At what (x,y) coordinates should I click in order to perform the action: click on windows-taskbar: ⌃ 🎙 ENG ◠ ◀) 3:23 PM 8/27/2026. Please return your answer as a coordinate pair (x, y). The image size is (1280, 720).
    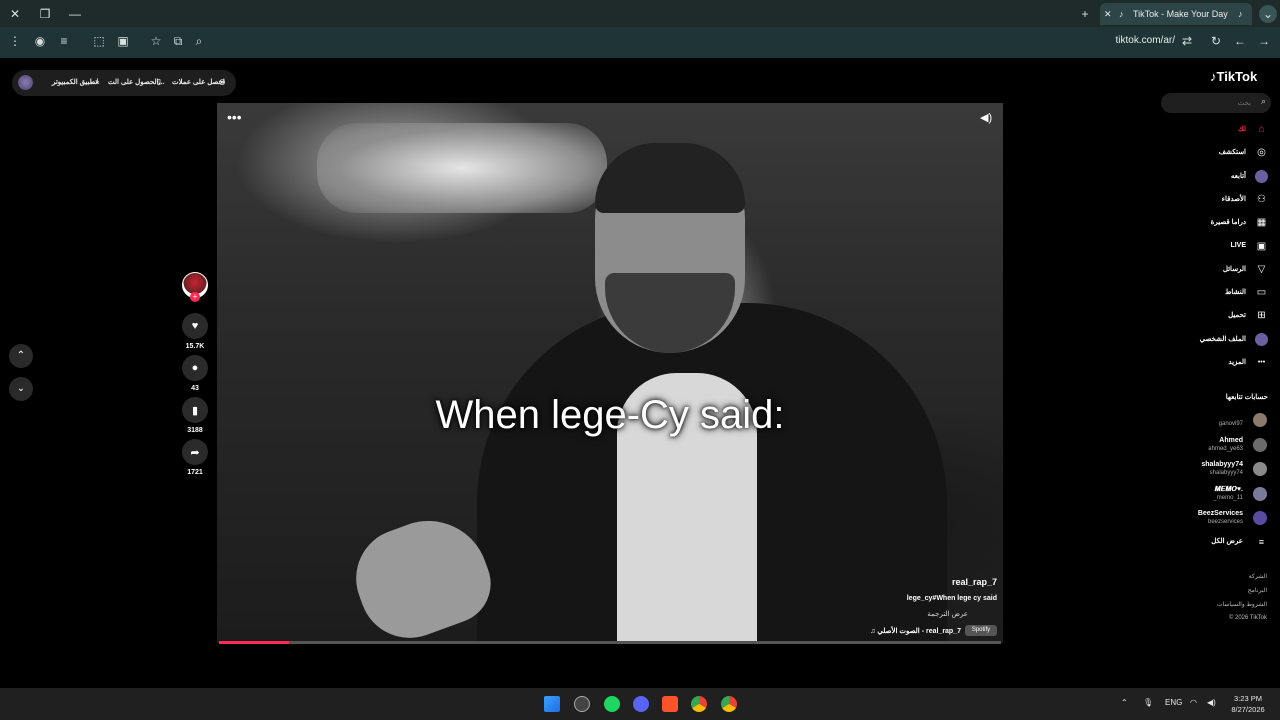
    Looking at the image, I should click on (640, 704).